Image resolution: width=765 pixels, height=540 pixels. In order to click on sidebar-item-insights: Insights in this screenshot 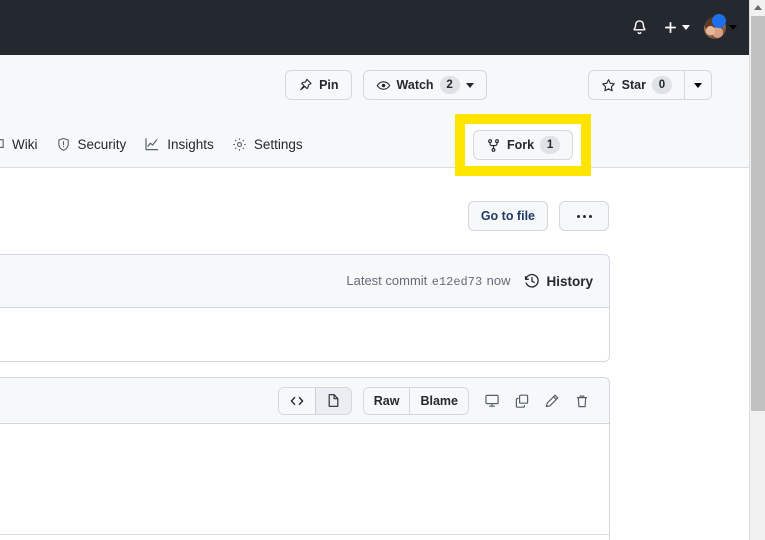, I will do `click(179, 144)`.